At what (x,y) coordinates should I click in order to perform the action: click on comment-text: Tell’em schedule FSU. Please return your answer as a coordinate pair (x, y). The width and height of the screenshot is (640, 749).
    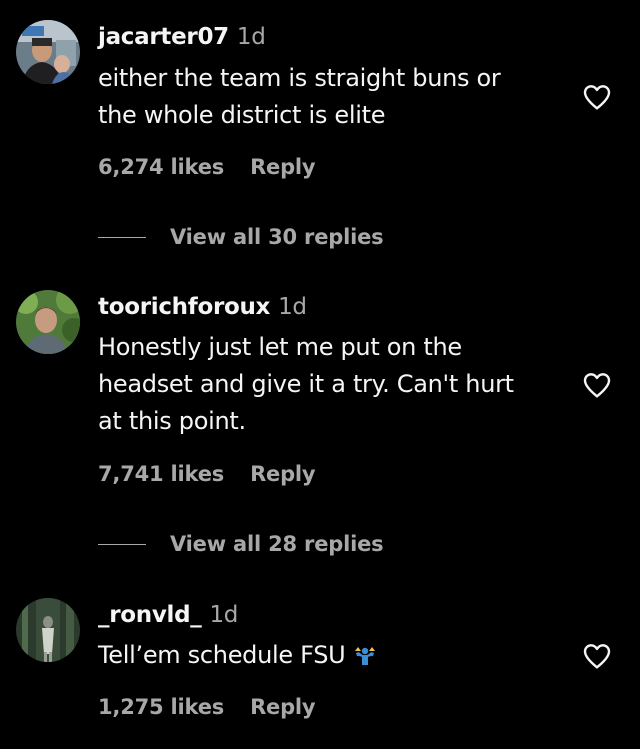
    Looking at the image, I should click on (237, 655).